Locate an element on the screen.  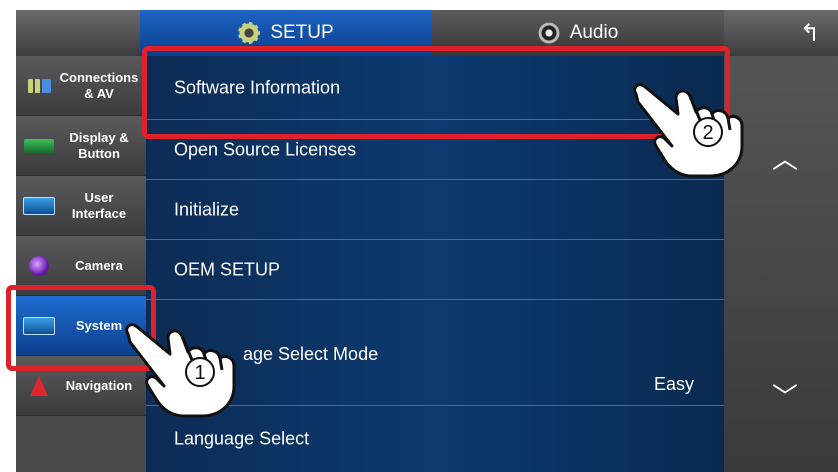
sidebar-item-label: Connections & AV is located at coordinates (99, 85).